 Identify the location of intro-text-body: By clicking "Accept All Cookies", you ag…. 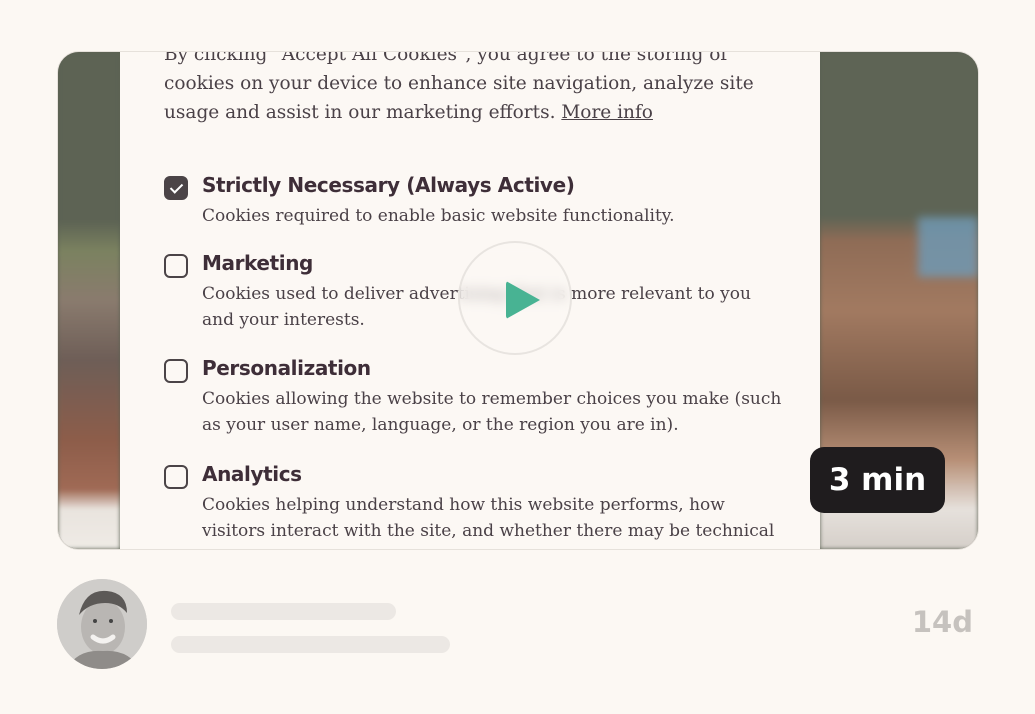
(459, 87).